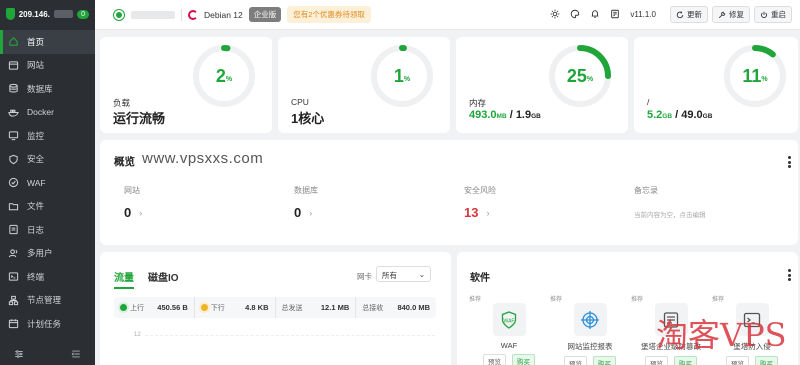 Image resolution: width=800 pixels, height=365 pixels. Describe the element at coordinates (671, 360) in the screenshot. I see `software-actions: 预览 购买` at that location.